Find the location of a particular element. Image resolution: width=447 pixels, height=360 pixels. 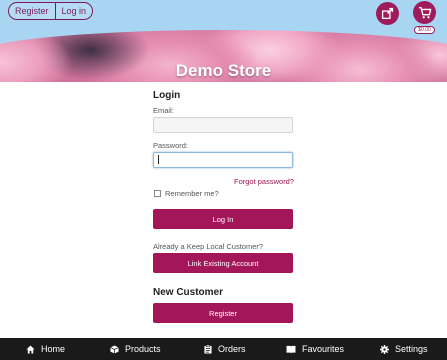

password-field is located at coordinates (223, 160).